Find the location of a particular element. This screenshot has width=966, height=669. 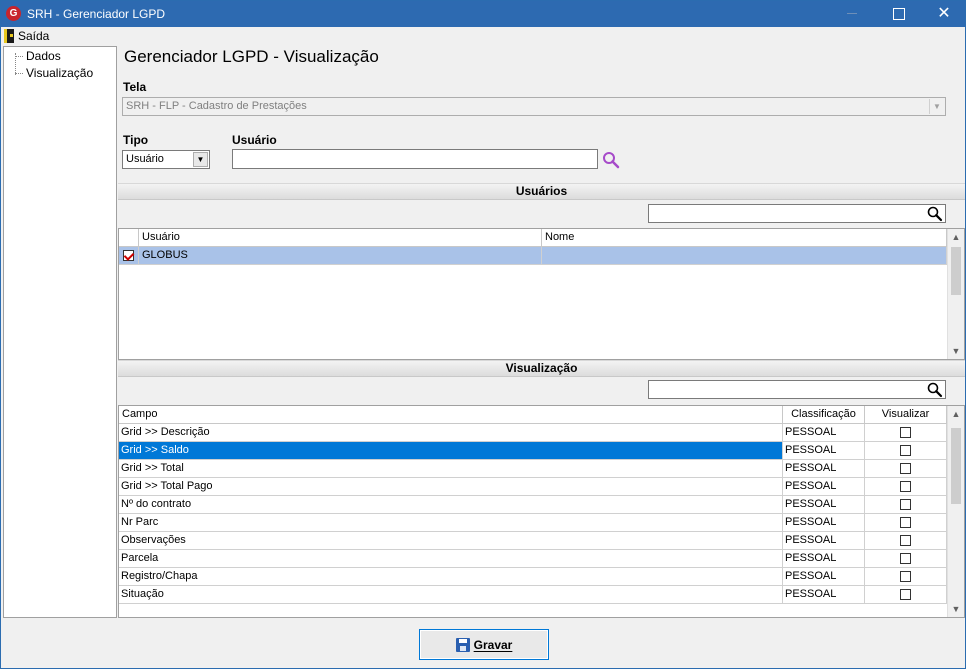

grid-header-campo: Campo is located at coordinates (451, 415).